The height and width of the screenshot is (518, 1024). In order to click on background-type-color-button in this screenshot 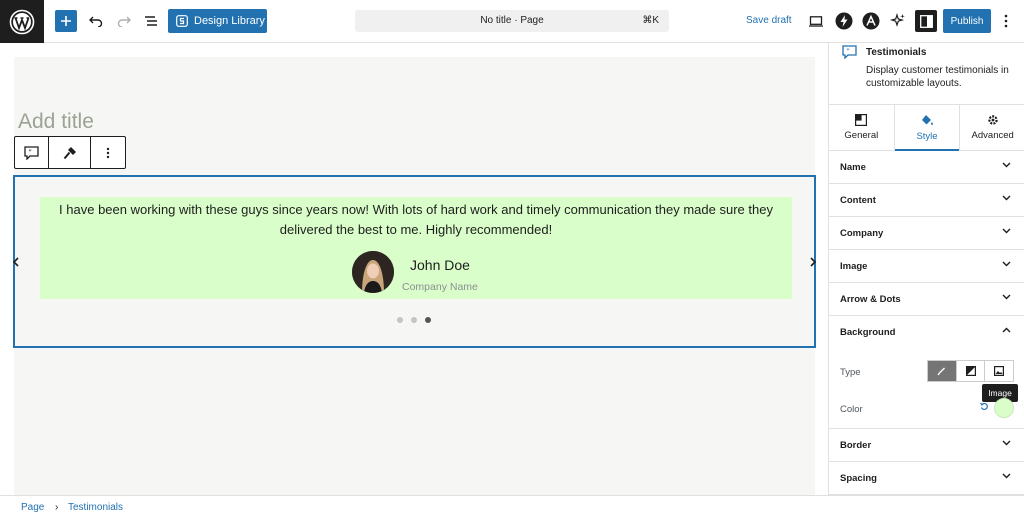, I will do `click(942, 371)`.